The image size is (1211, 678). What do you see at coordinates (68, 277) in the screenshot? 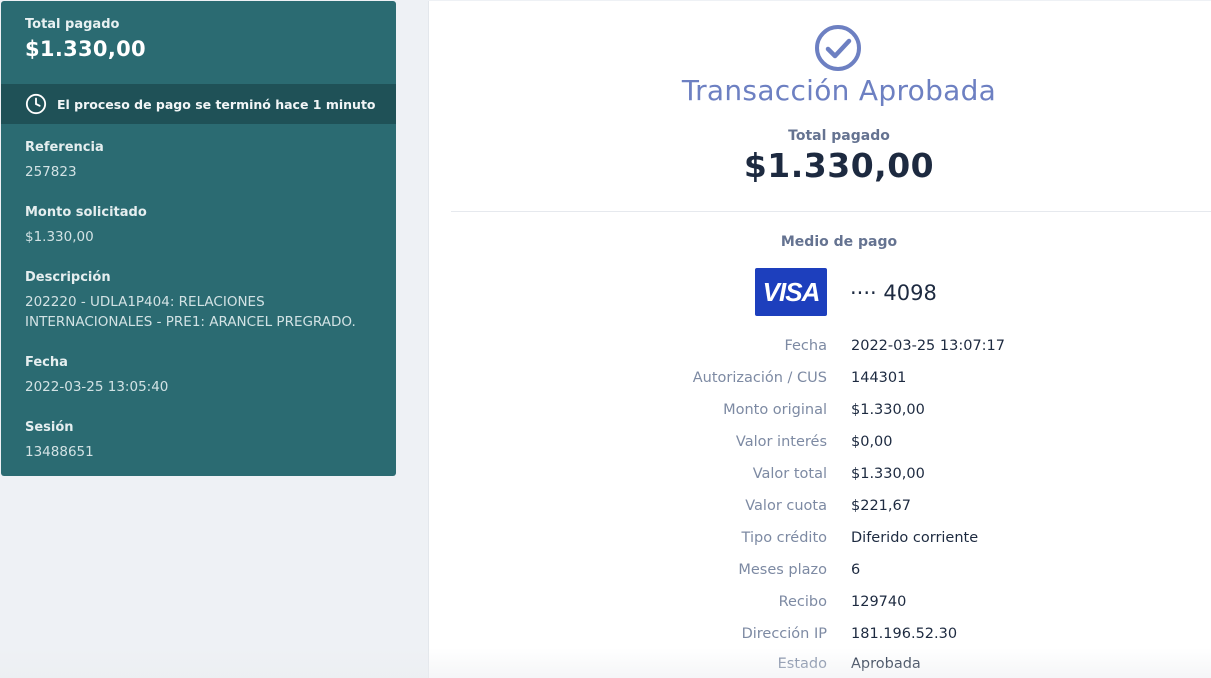
I see `field-label: Descripción` at bounding box center [68, 277].